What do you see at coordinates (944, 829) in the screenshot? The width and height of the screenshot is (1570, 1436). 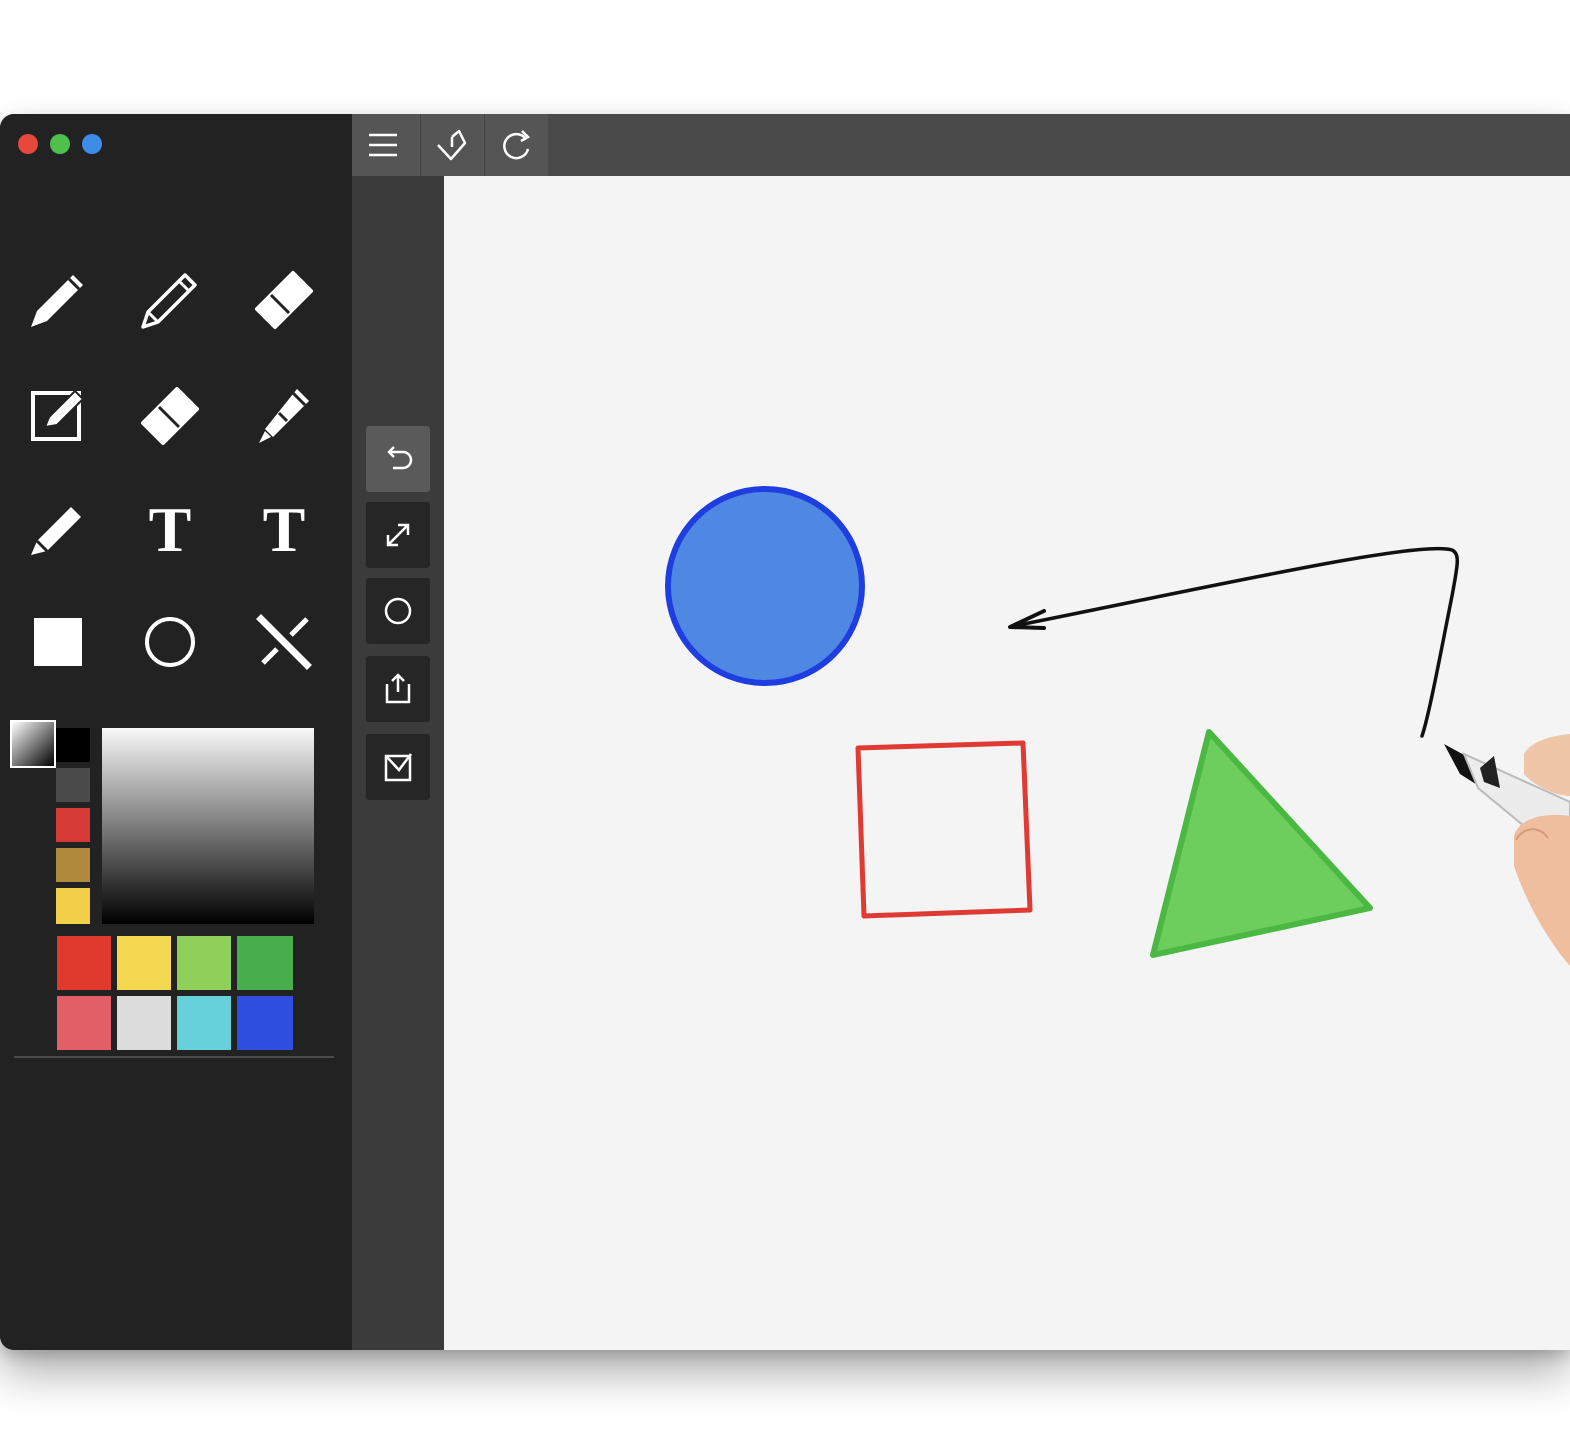 I see `red-square-shape` at bounding box center [944, 829].